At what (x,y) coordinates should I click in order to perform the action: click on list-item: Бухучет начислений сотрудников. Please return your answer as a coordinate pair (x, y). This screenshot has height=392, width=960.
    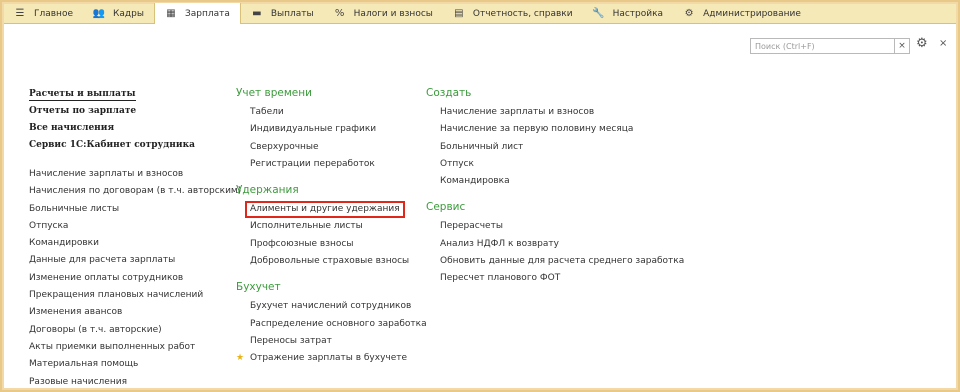
    Looking at the image, I should click on (331, 306).